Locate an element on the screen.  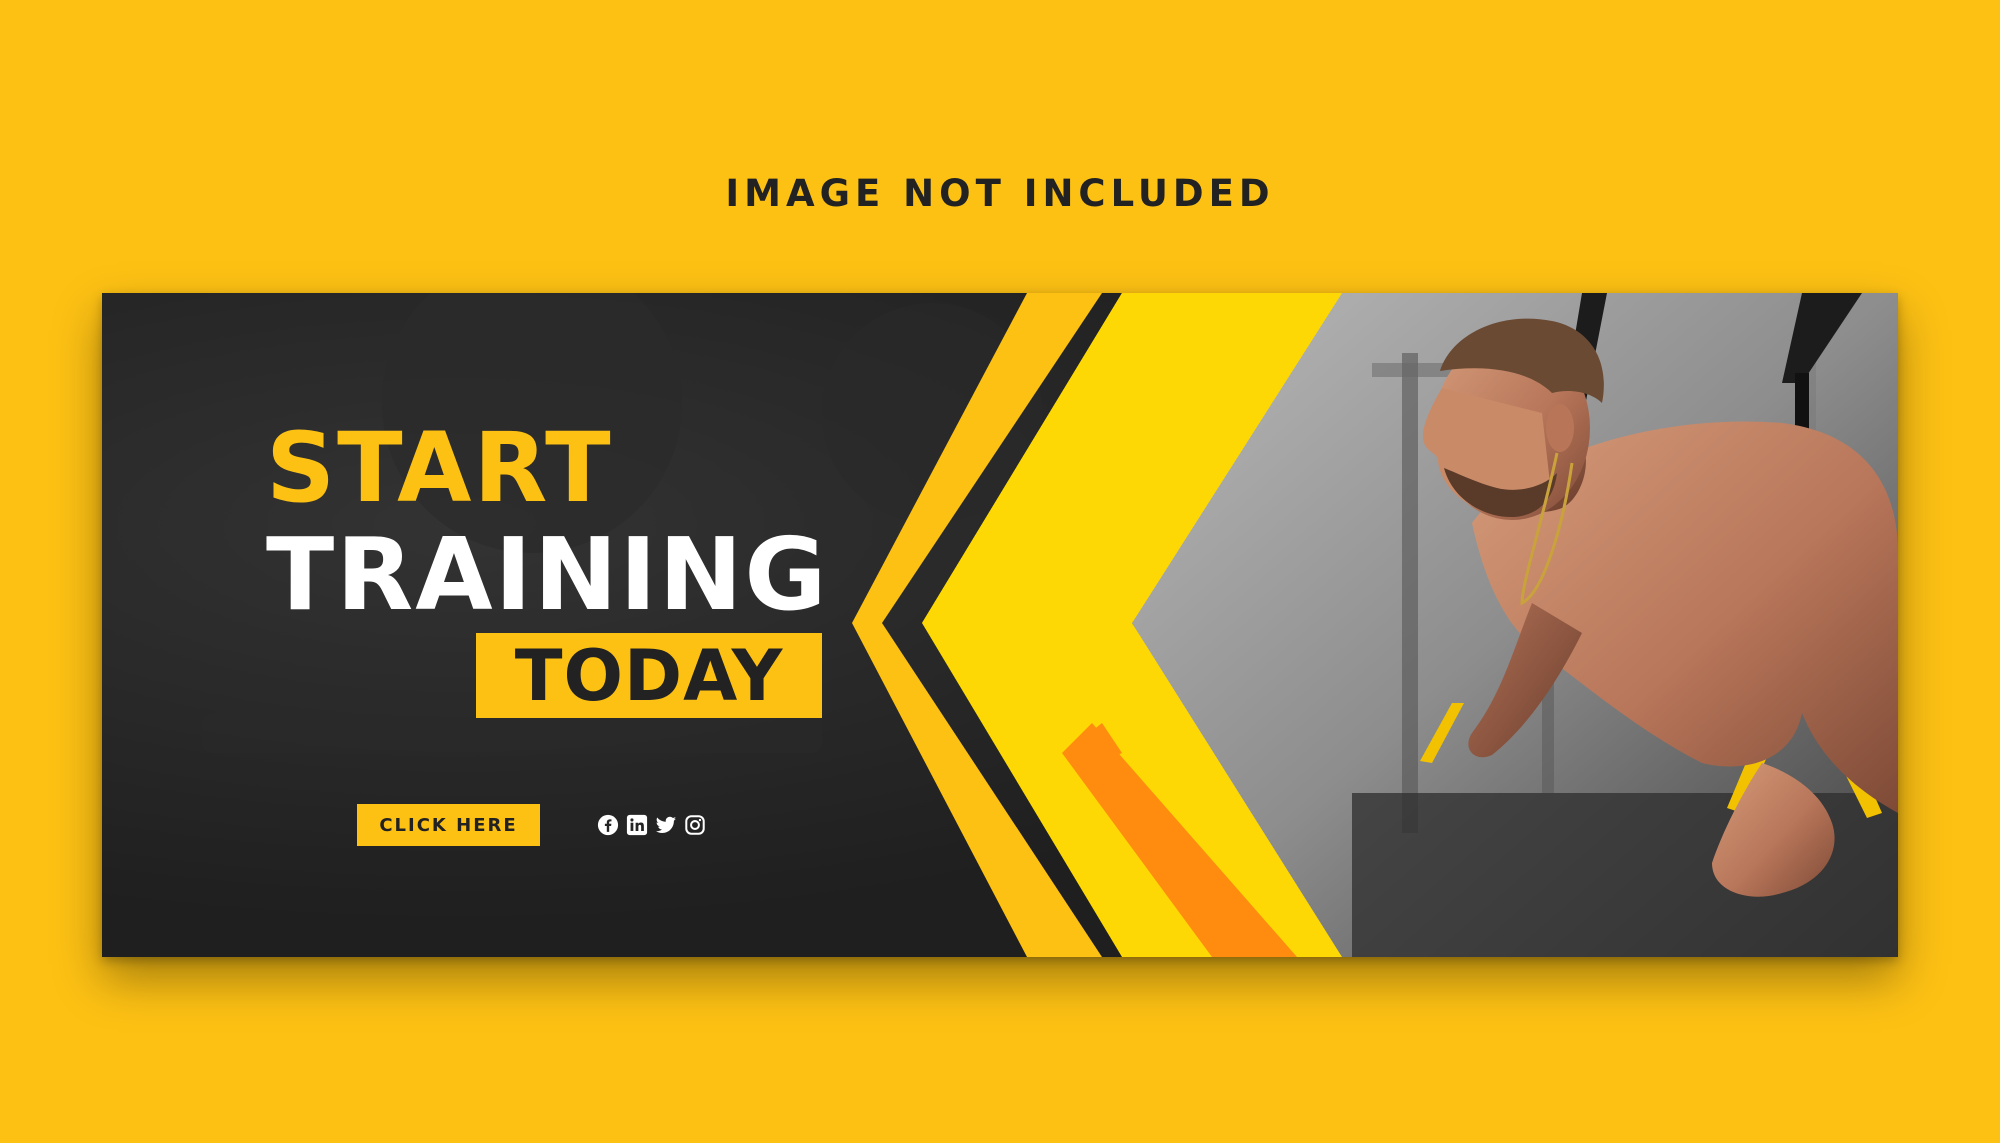
click-here-button: CLICK HERE is located at coordinates (448, 825).